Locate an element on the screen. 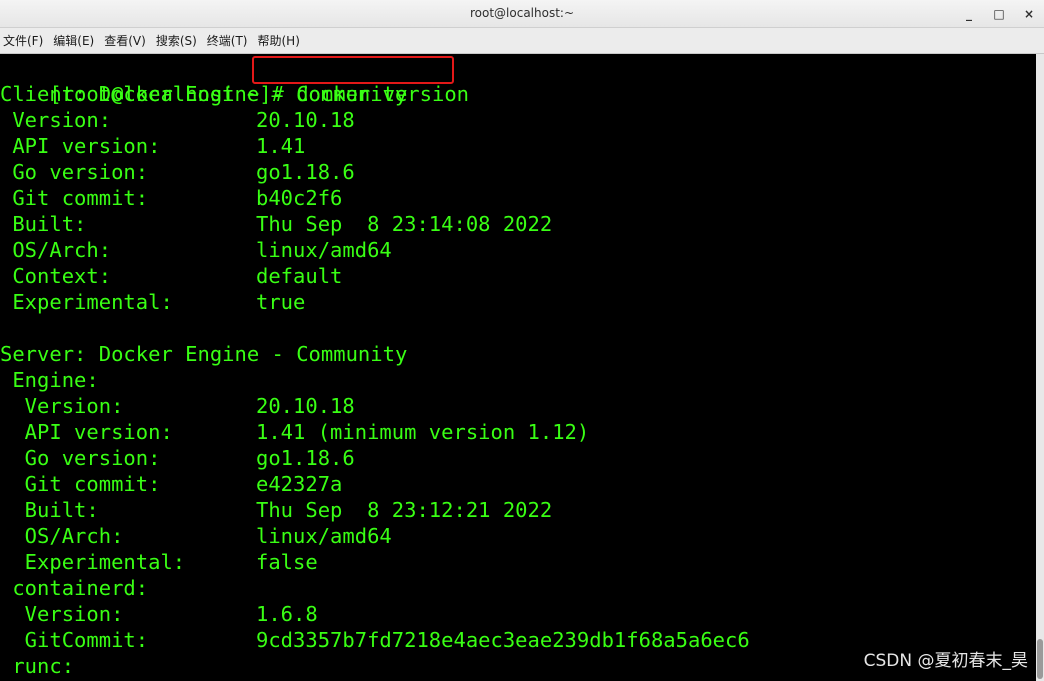  scrollbar-thumb is located at coordinates (1040, 659).